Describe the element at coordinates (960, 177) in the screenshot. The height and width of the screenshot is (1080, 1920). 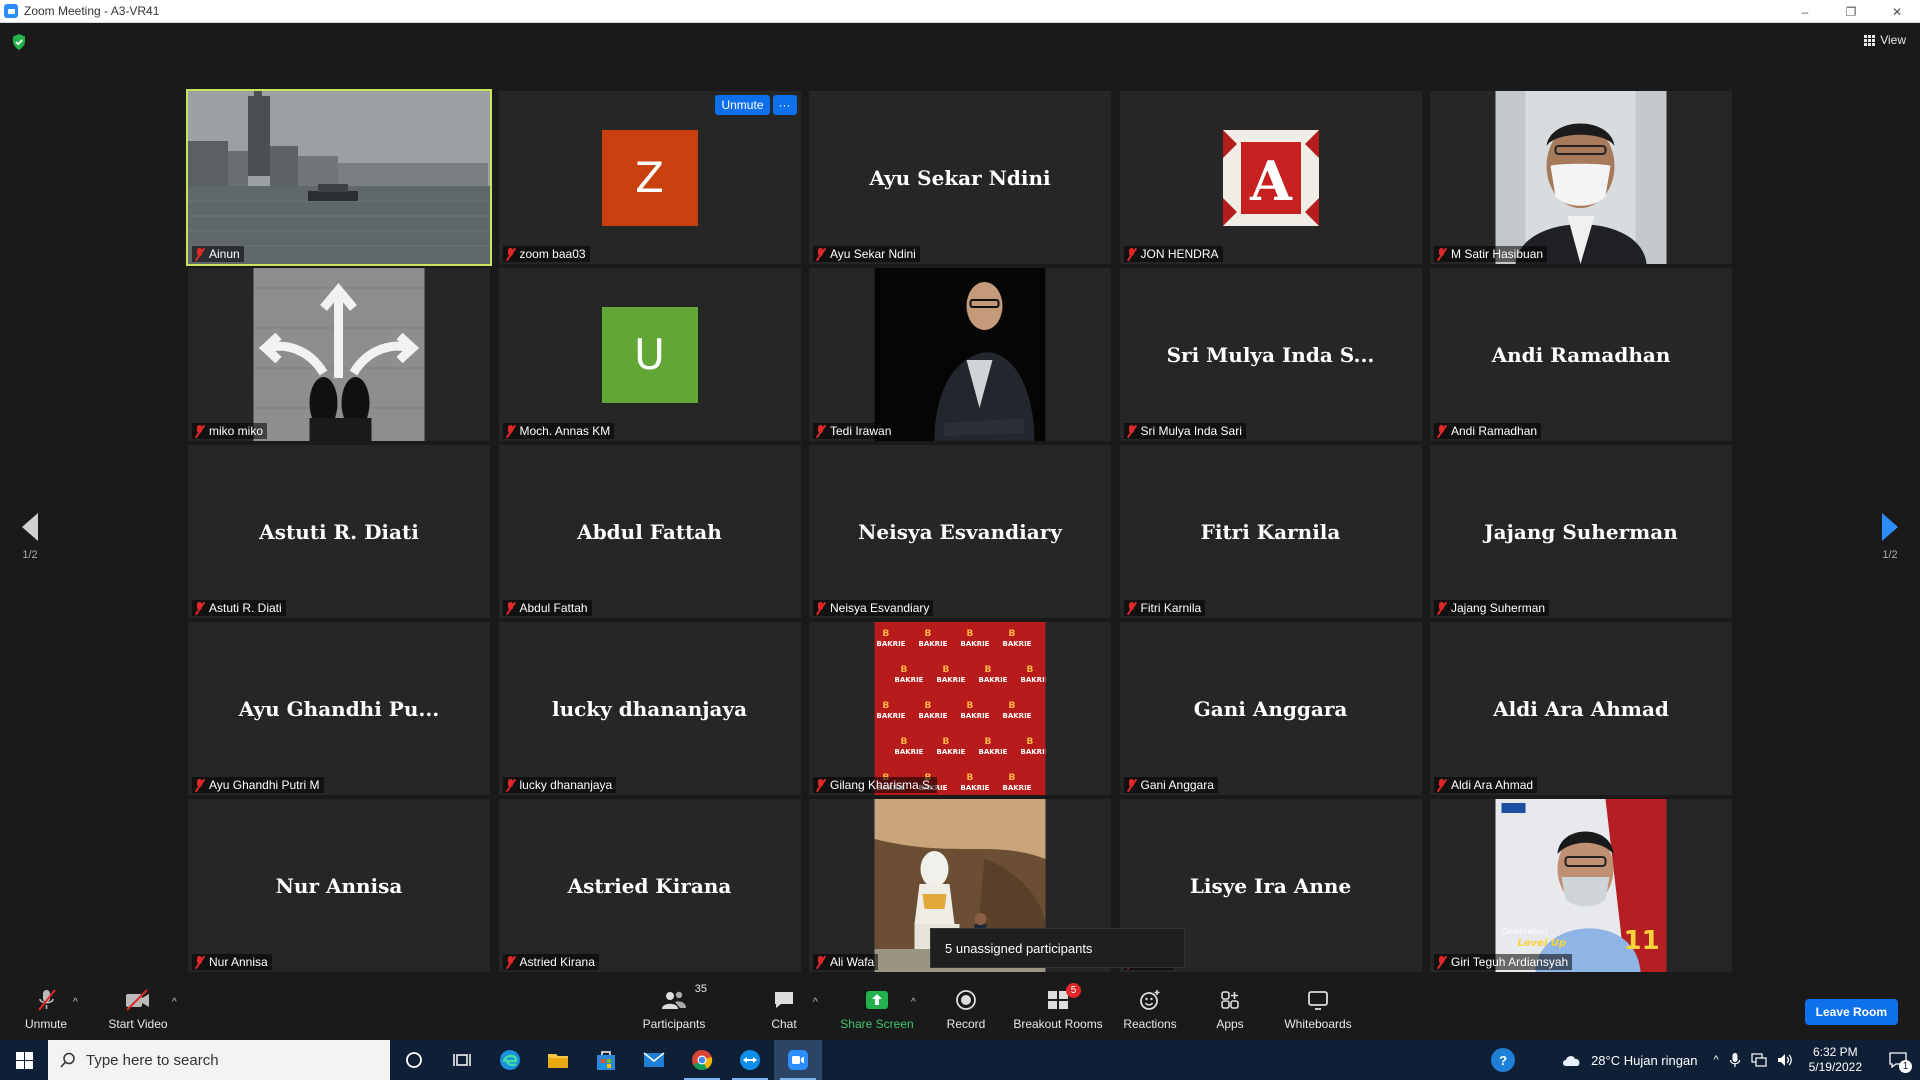
I see `participant-tile: Ayu Sekar Ndini Ayu Sekar Ndini` at that location.